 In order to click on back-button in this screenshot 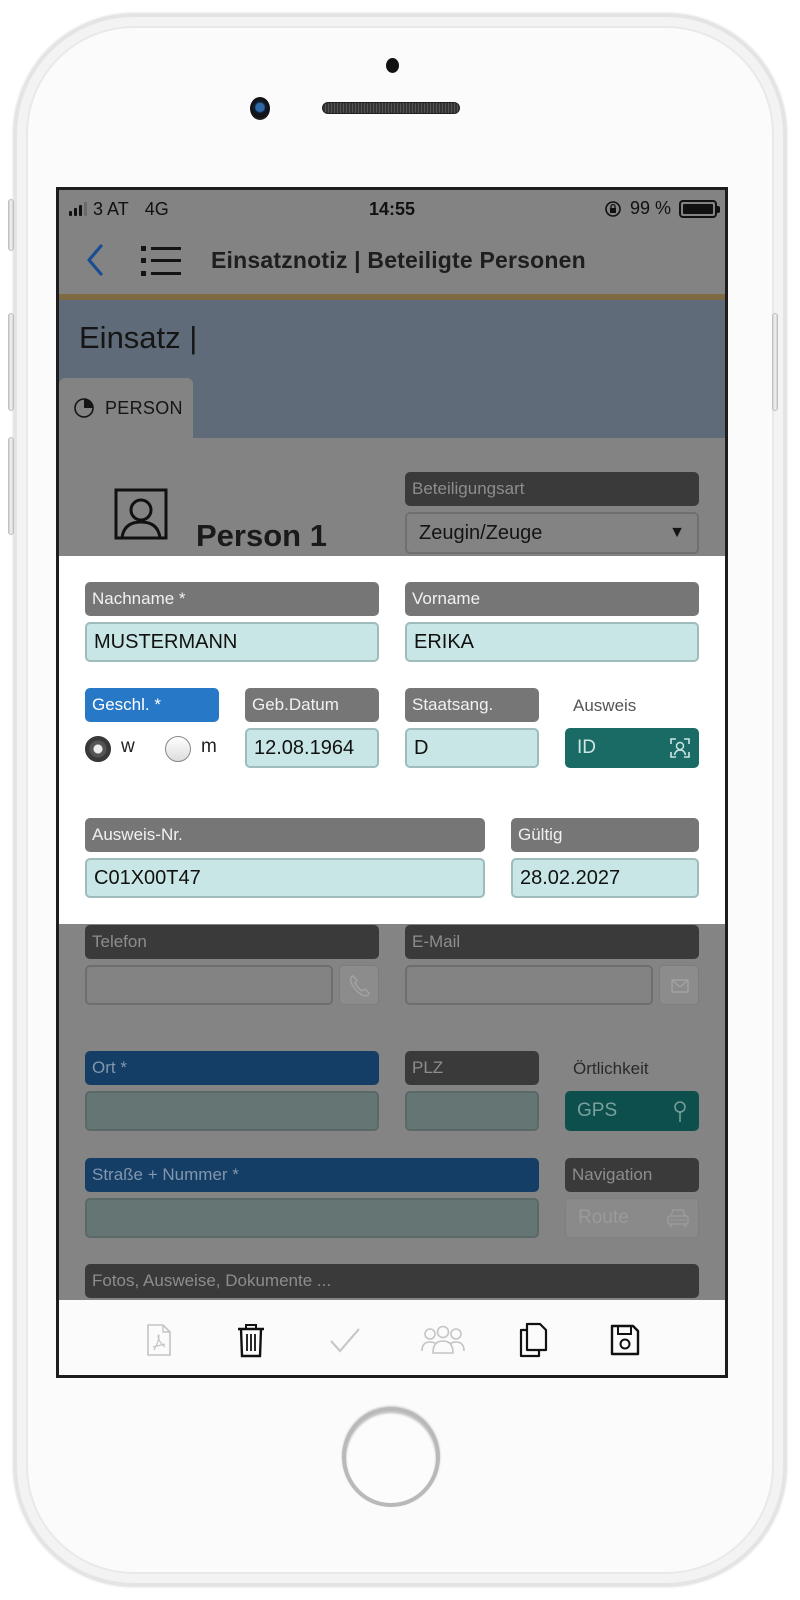, I will do `click(96, 260)`.